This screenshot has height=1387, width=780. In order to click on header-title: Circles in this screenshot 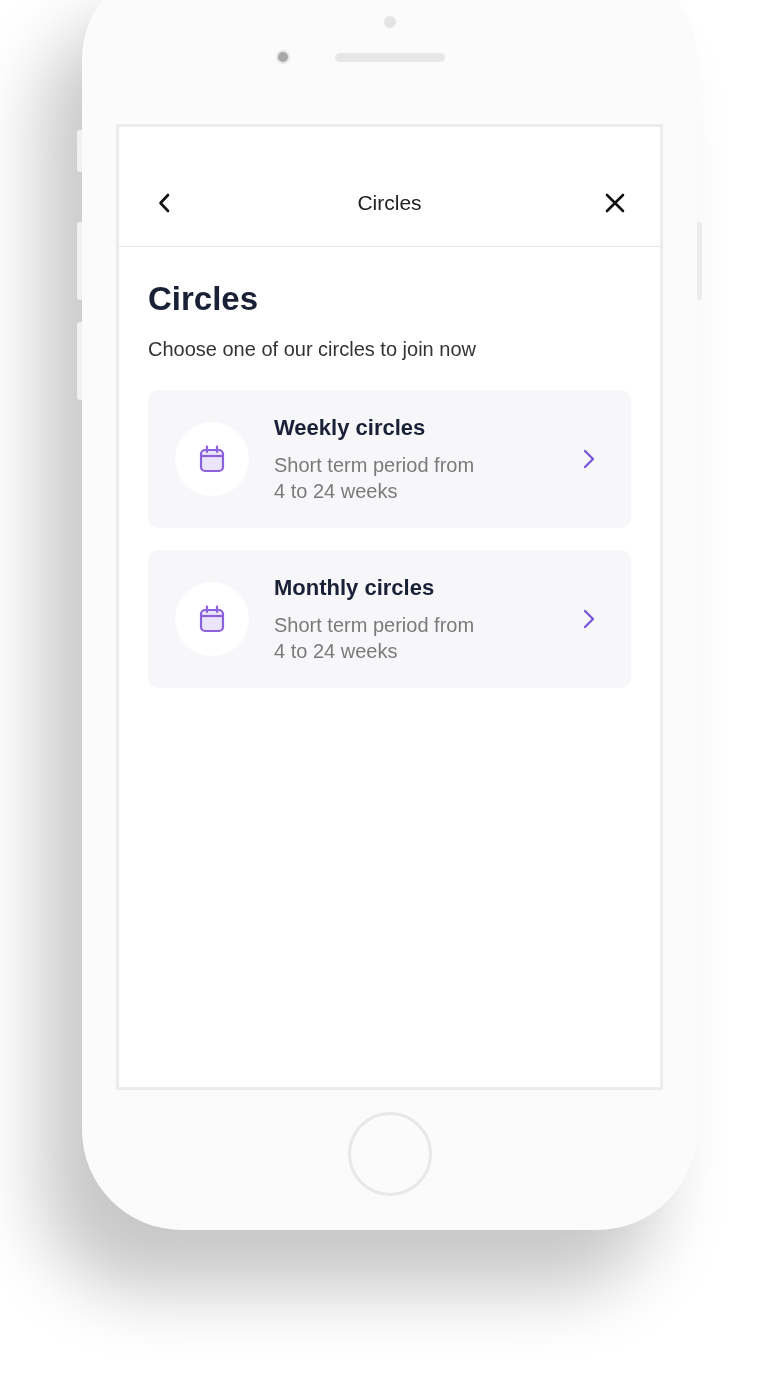, I will do `click(389, 202)`.